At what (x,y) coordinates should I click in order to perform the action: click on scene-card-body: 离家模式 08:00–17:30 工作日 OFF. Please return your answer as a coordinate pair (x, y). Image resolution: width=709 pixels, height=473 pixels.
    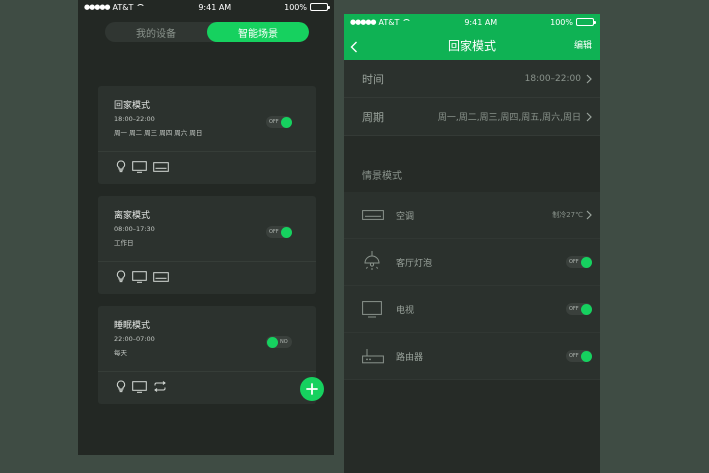
    Looking at the image, I should click on (207, 229).